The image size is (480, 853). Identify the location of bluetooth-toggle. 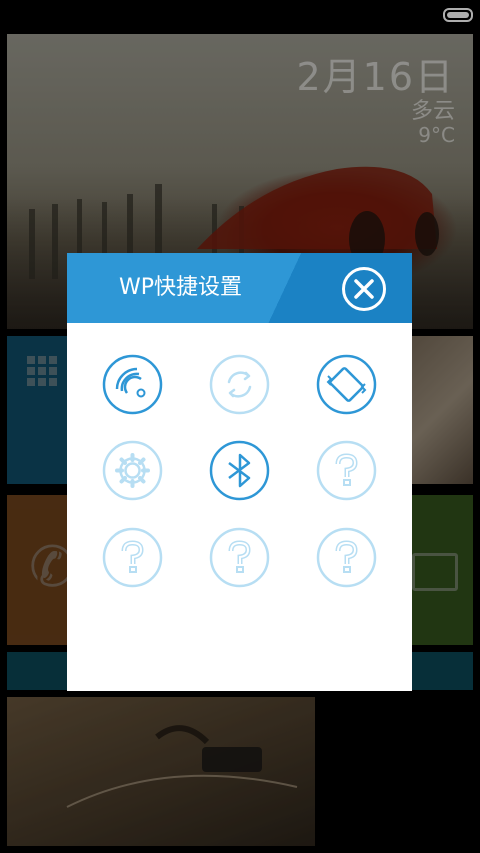
(239, 470).